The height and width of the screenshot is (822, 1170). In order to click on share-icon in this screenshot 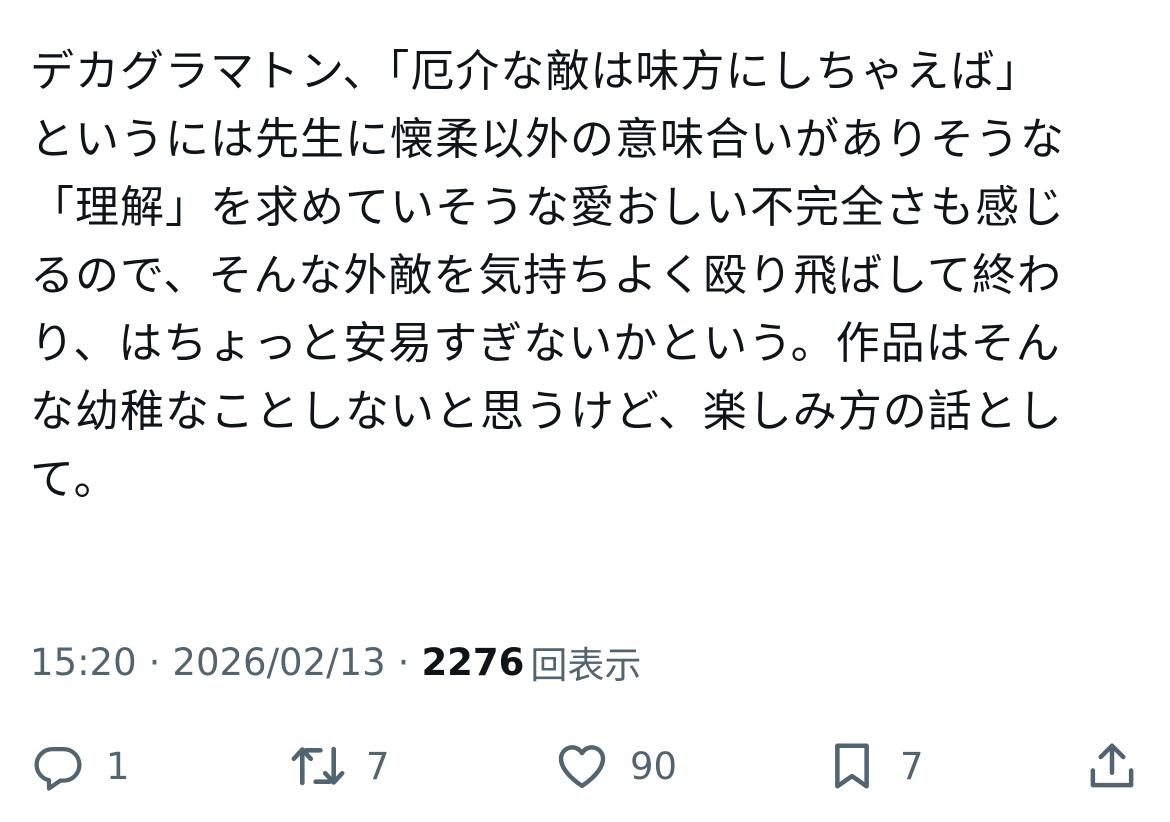, I will do `click(1112, 766)`.